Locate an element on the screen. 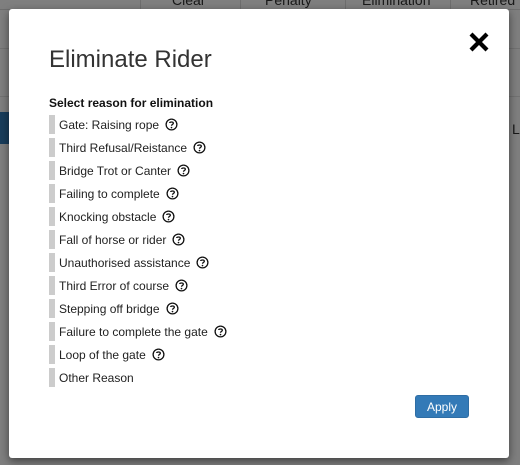 This screenshot has width=520, height=465. apply-button: Apply is located at coordinates (442, 406).